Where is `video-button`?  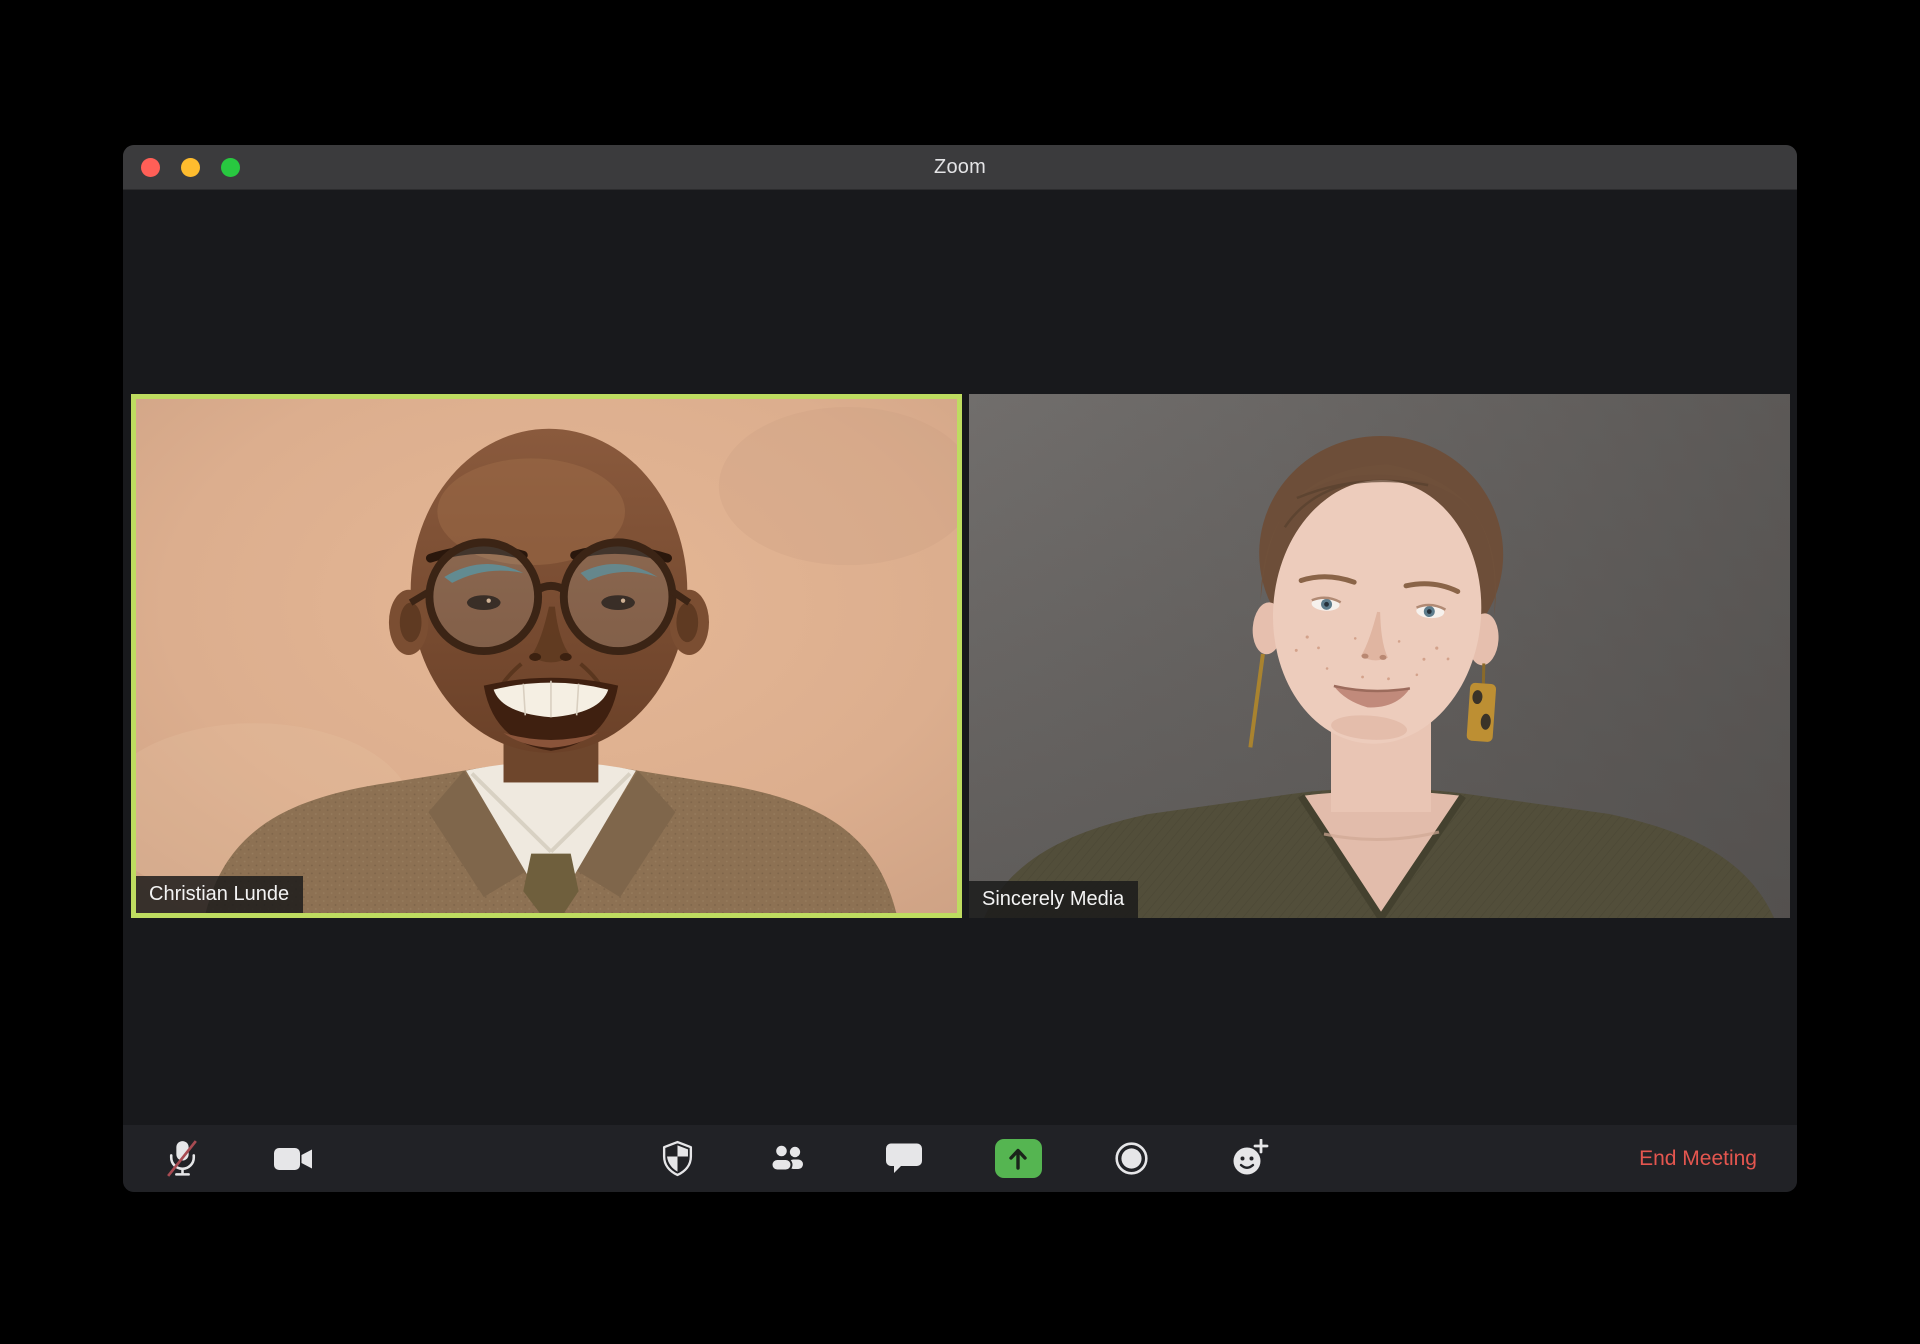 video-button is located at coordinates (294, 1158).